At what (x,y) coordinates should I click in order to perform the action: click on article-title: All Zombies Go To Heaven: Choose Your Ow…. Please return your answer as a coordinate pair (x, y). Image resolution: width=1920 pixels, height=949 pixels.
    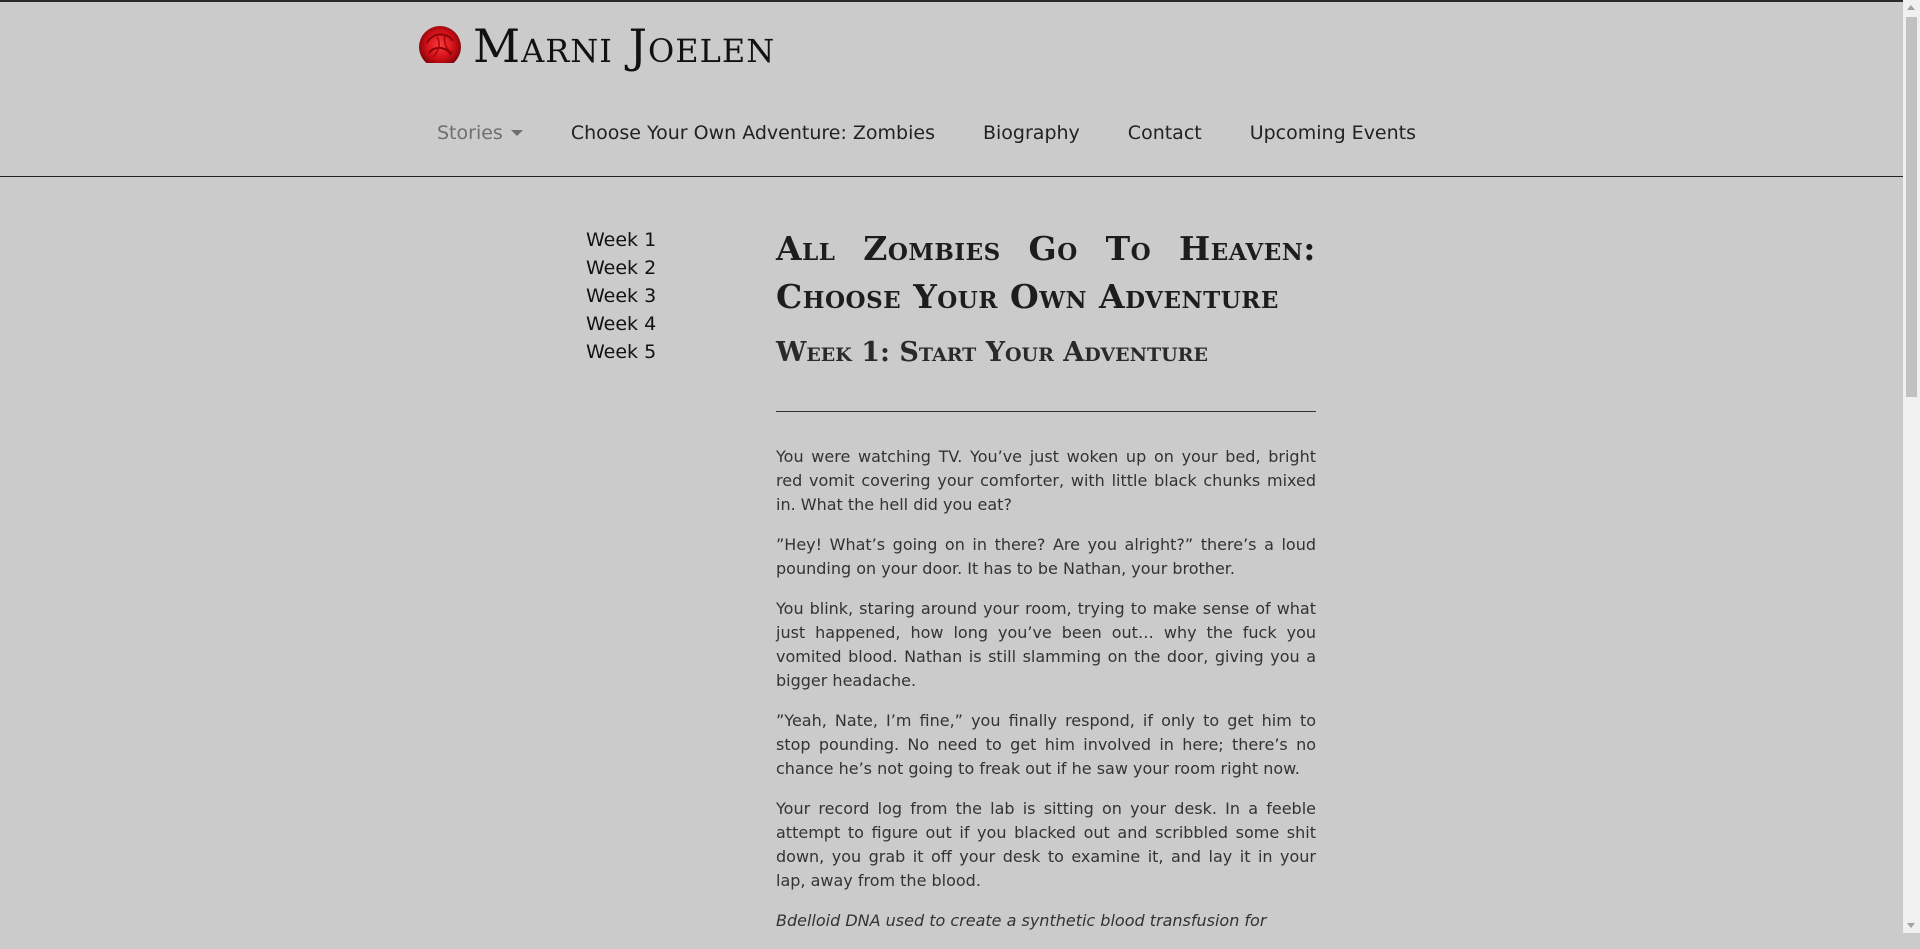
    Looking at the image, I should click on (1046, 272).